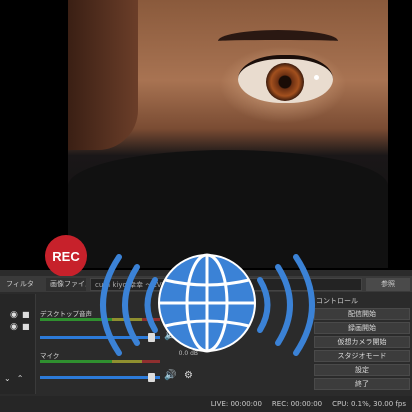 This screenshot has height=412, width=412. What do you see at coordinates (369, 404) in the screenshot?
I see `cpu-status: CPU: 0.1%, 30.00 fps` at bounding box center [369, 404].